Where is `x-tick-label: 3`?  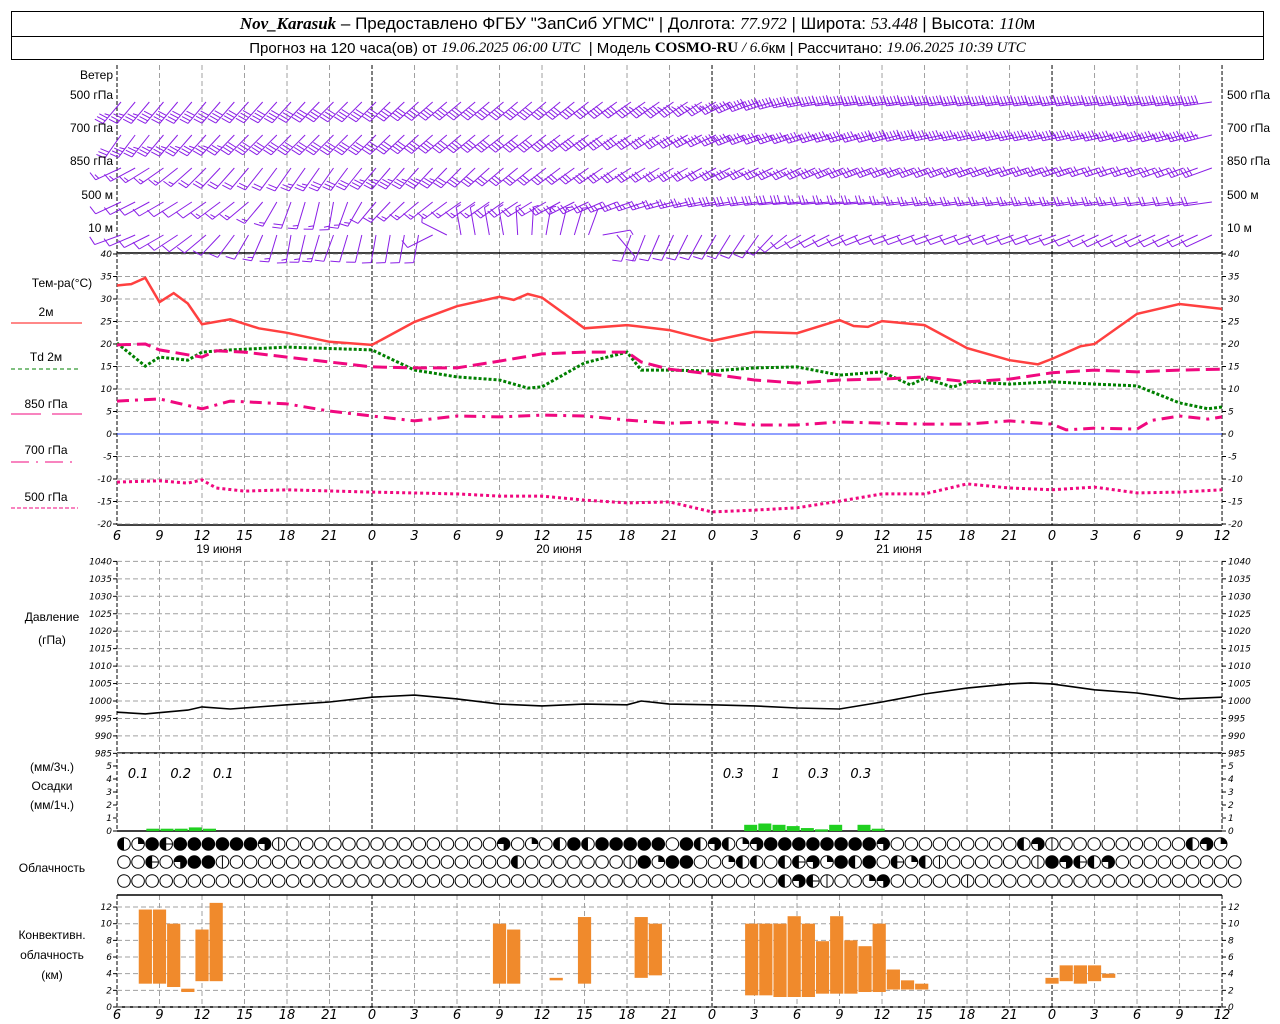
x-tick-label: 3 is located at coordinates (754, 536).